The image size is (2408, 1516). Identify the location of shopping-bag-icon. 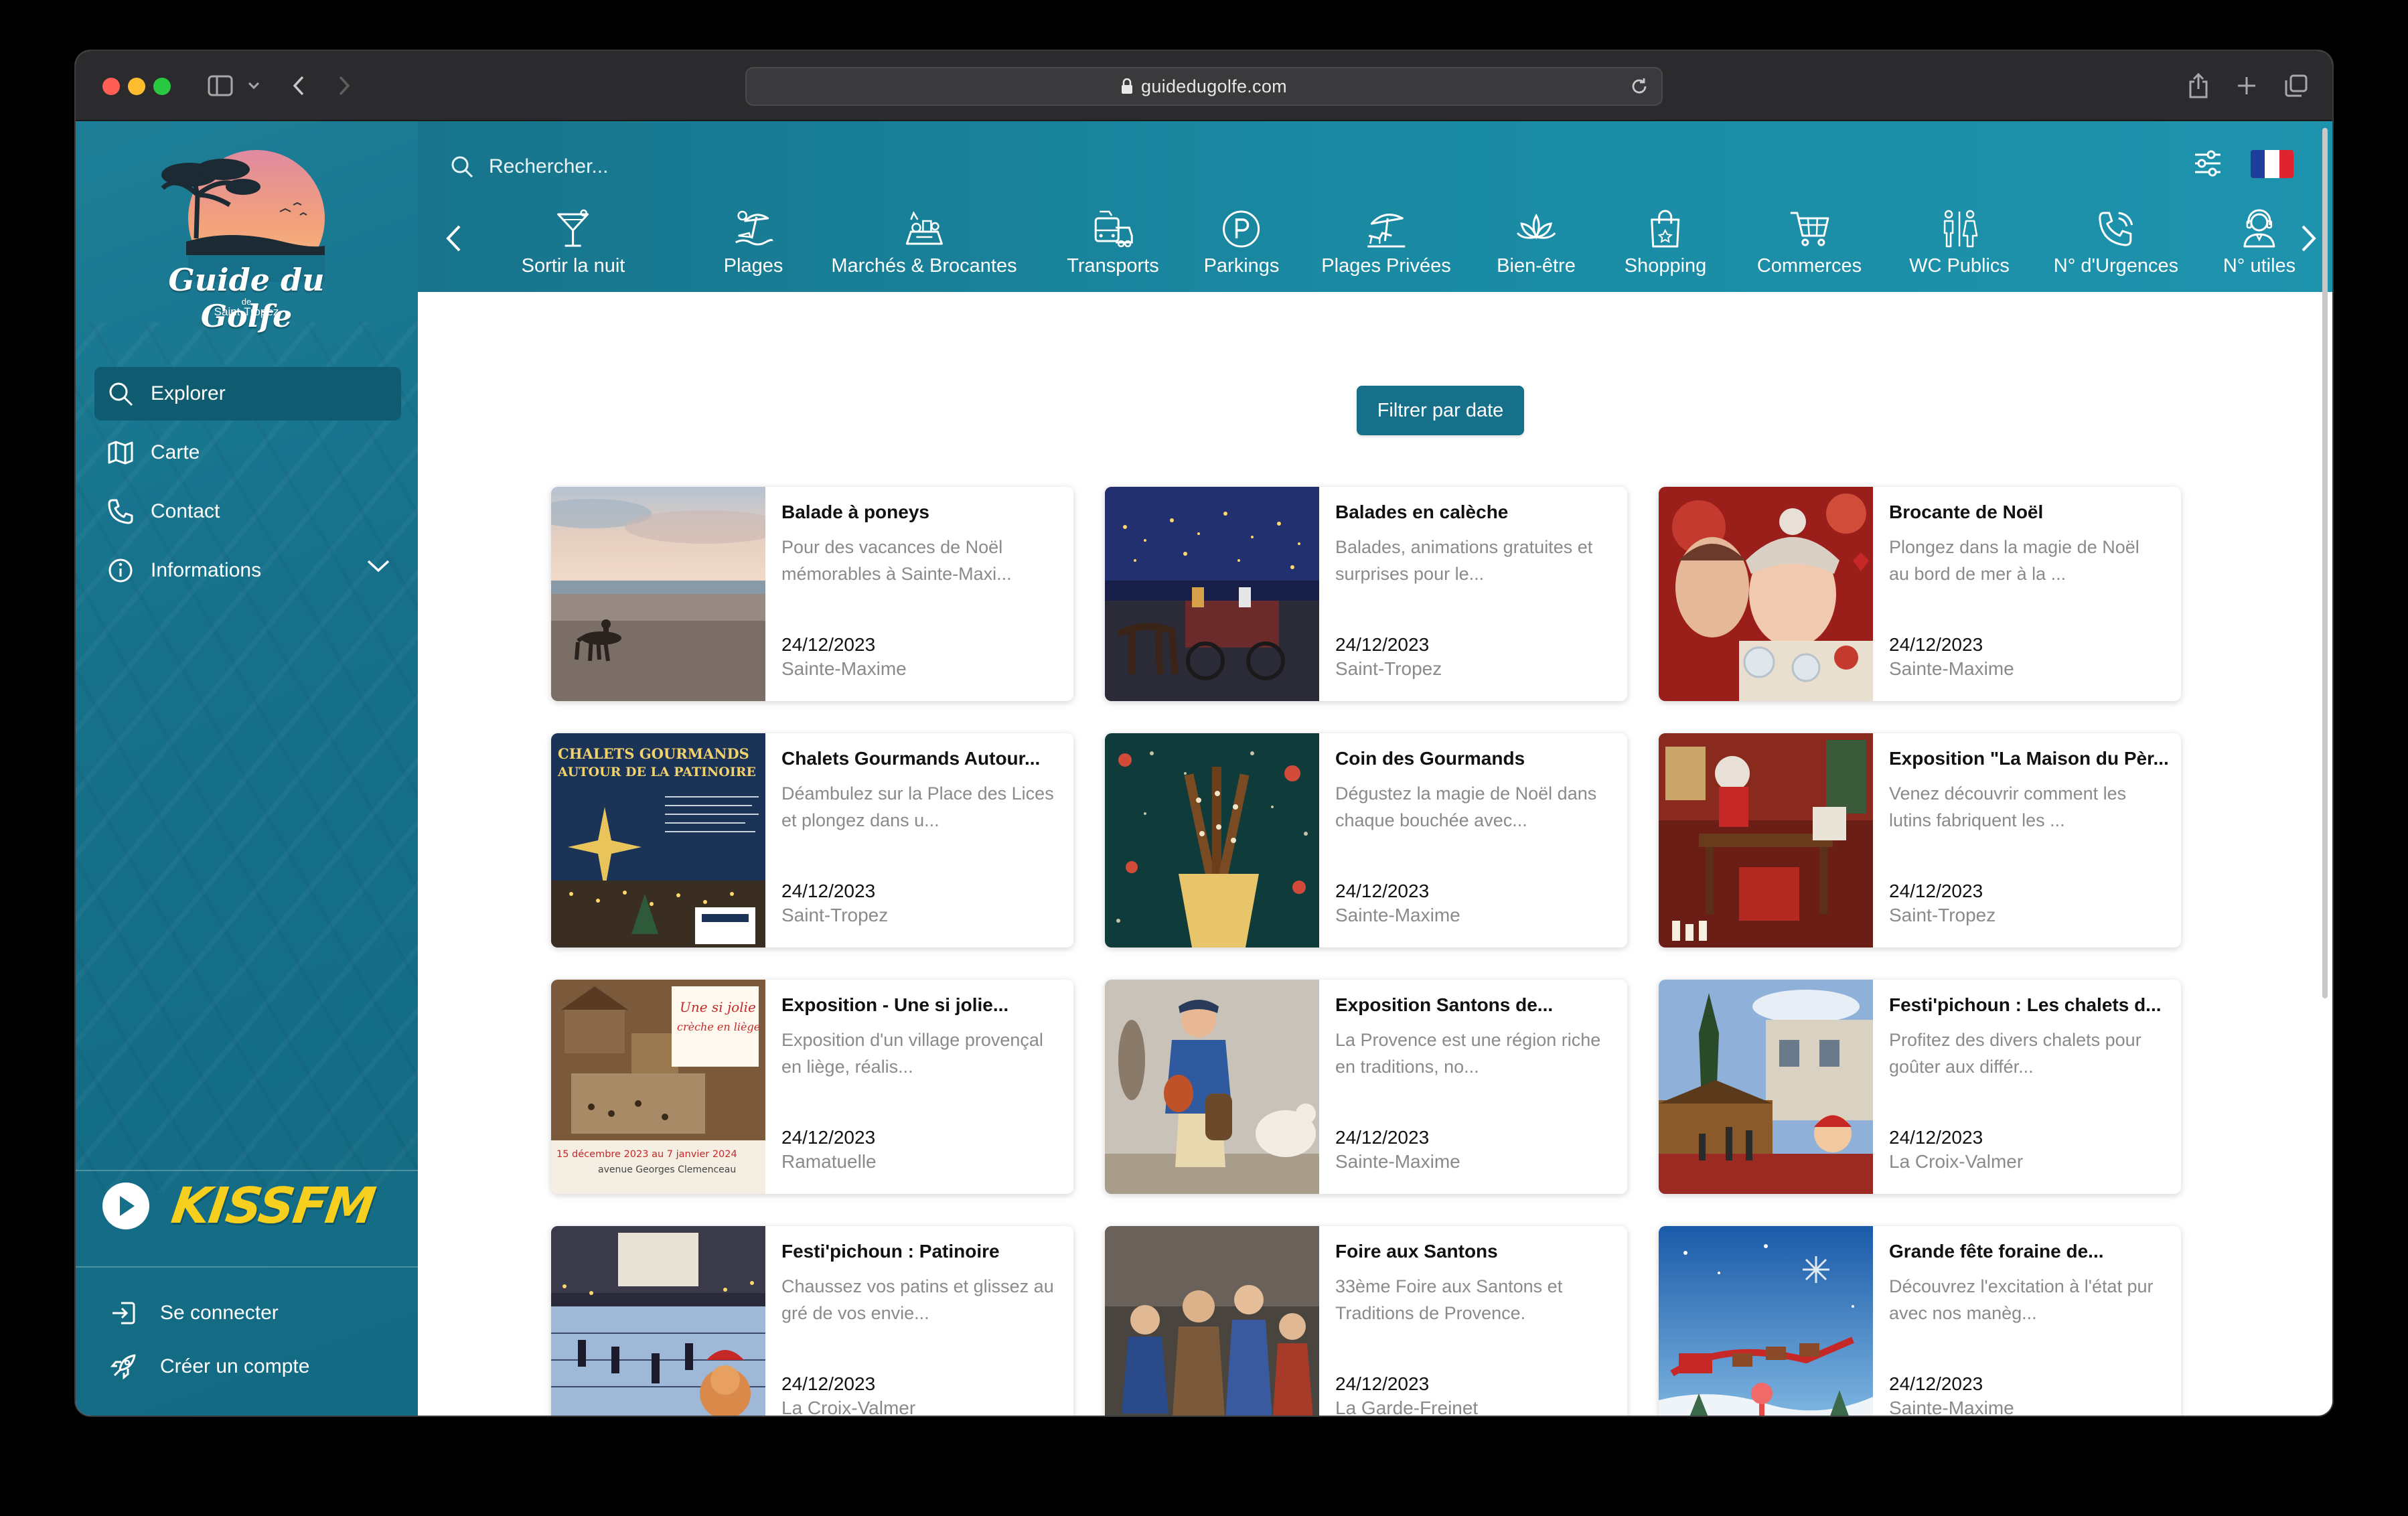
(1665, 229).